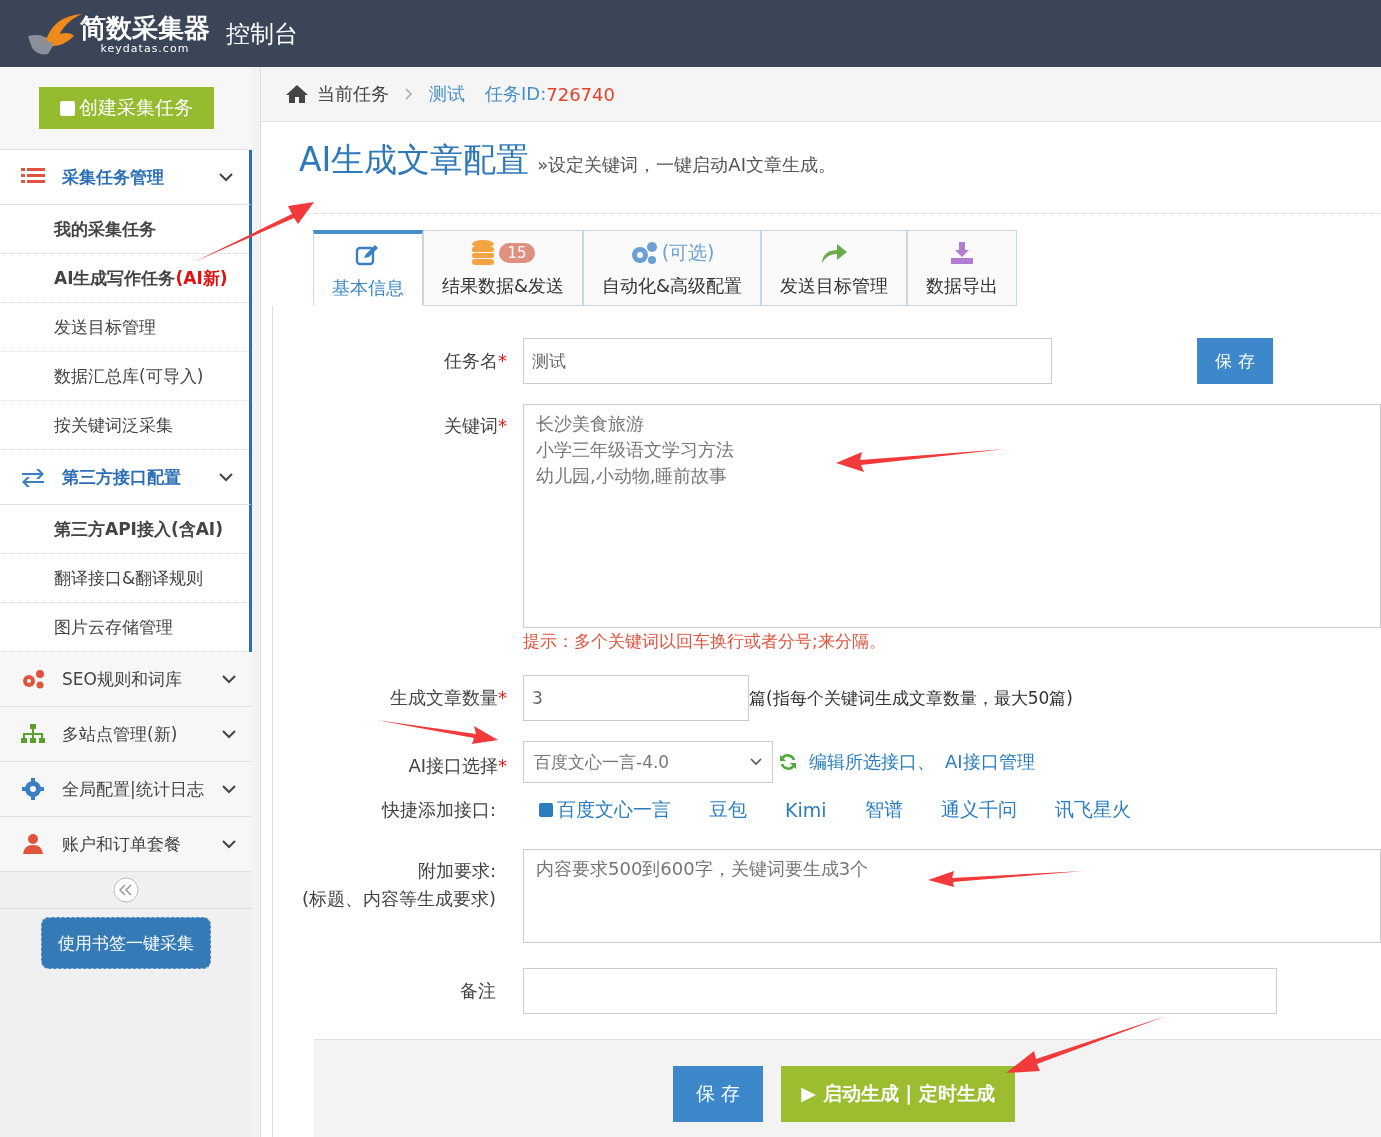 Image resolution: width=1381 pixels, height=1137 pixels. What do you see at coordinates (438, 810) in the screenshot?
I see `field-label: 快捷添加接口:` at bounding box center [438, 810].